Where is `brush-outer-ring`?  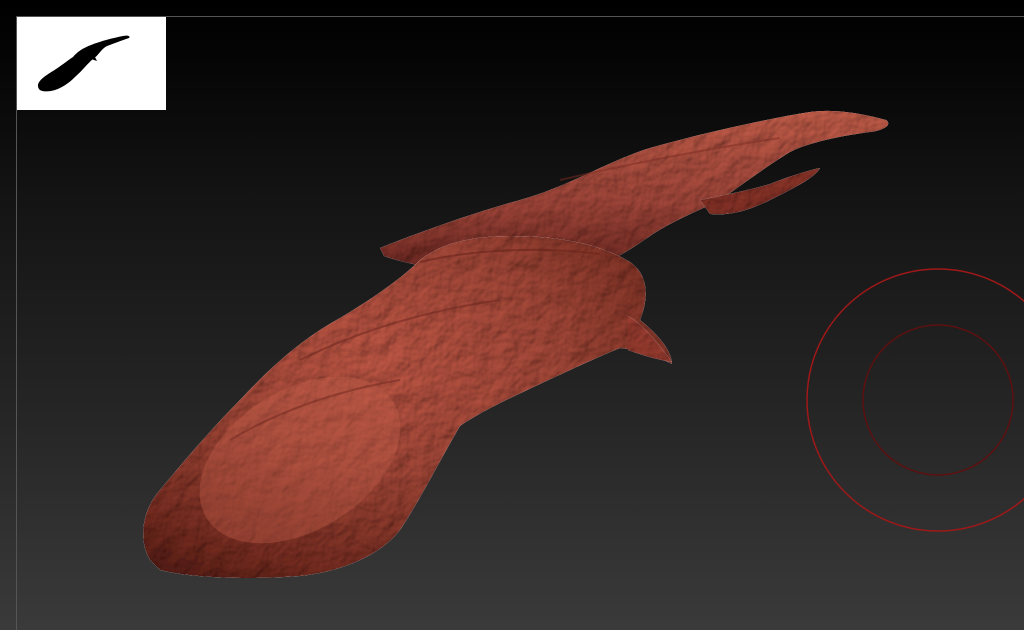 brush-outer-ring is located at coordinates (915, 400).